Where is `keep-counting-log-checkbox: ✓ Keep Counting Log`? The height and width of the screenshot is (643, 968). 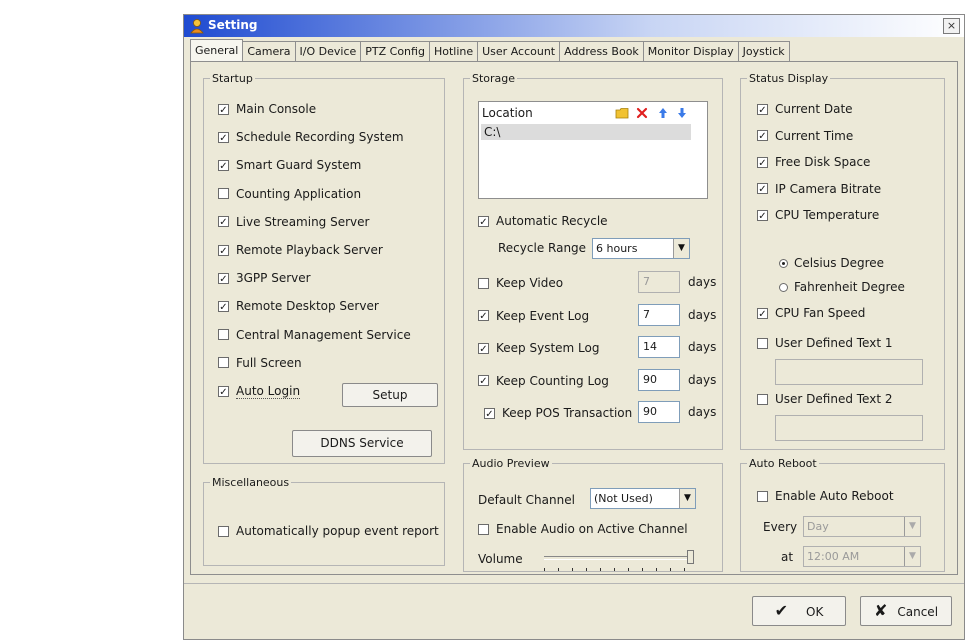 keep-counting-log-checkbox: ✓ Keep Counting Log is located at coordinates (543, 381).